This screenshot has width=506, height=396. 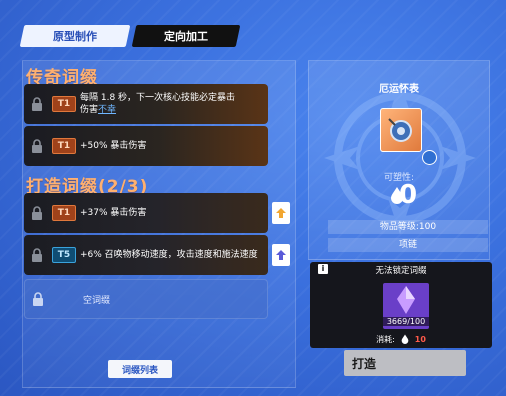 I want to click on affix-text: +6% 召唤物移动速度，攻击速度和施法速度, so click(x=169, y=255).